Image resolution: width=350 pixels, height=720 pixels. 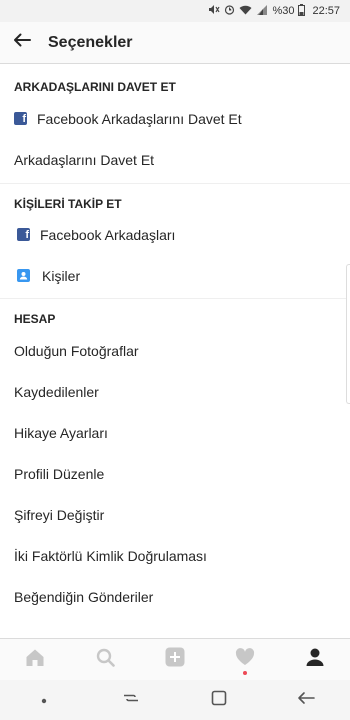 I want to click on option-change-password: Şifreyi Değiştir, so click(x=175, y=514).